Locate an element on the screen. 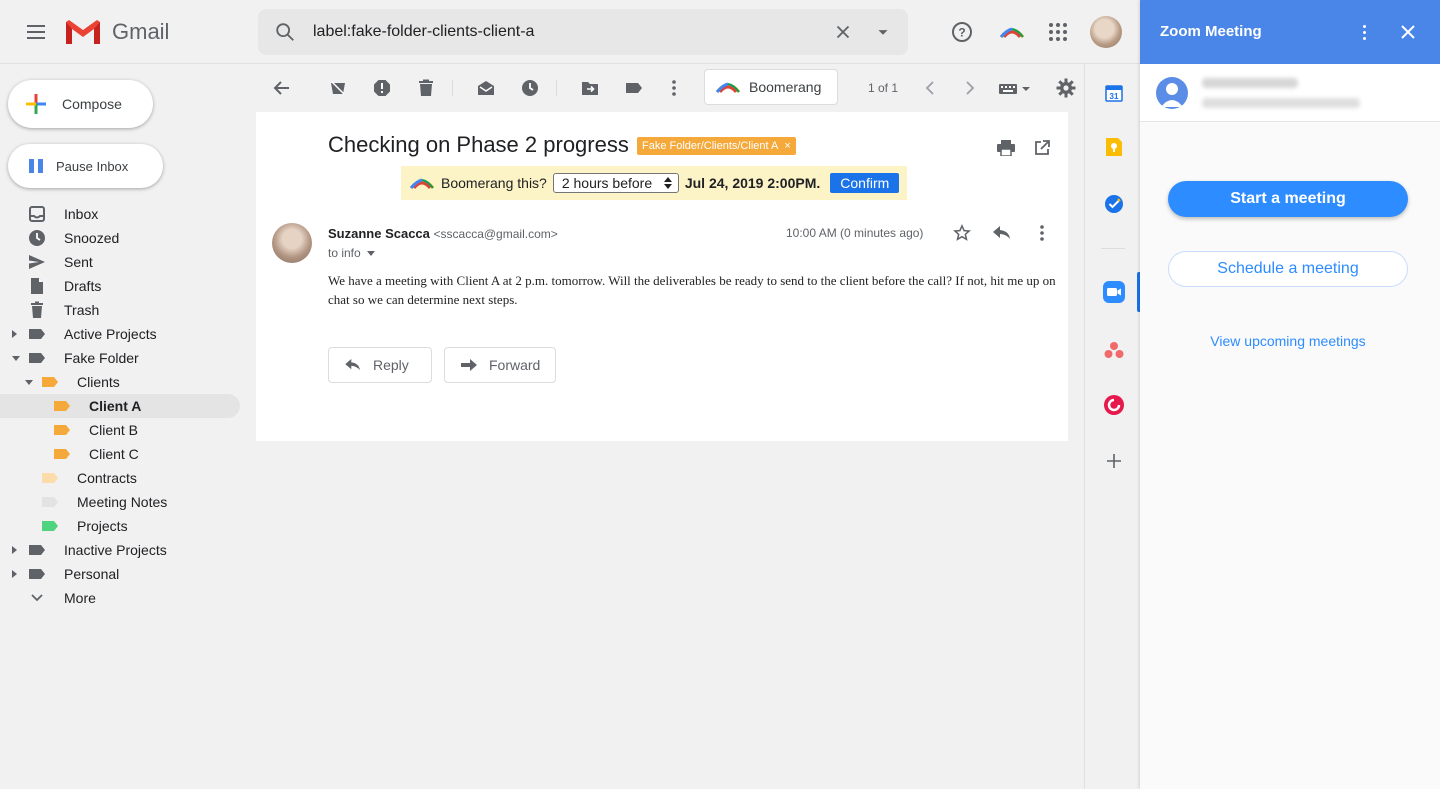 Image resolution: width=1440 pixels, height=789 pixels. move-to-icon is located at coordinates (590, 88).